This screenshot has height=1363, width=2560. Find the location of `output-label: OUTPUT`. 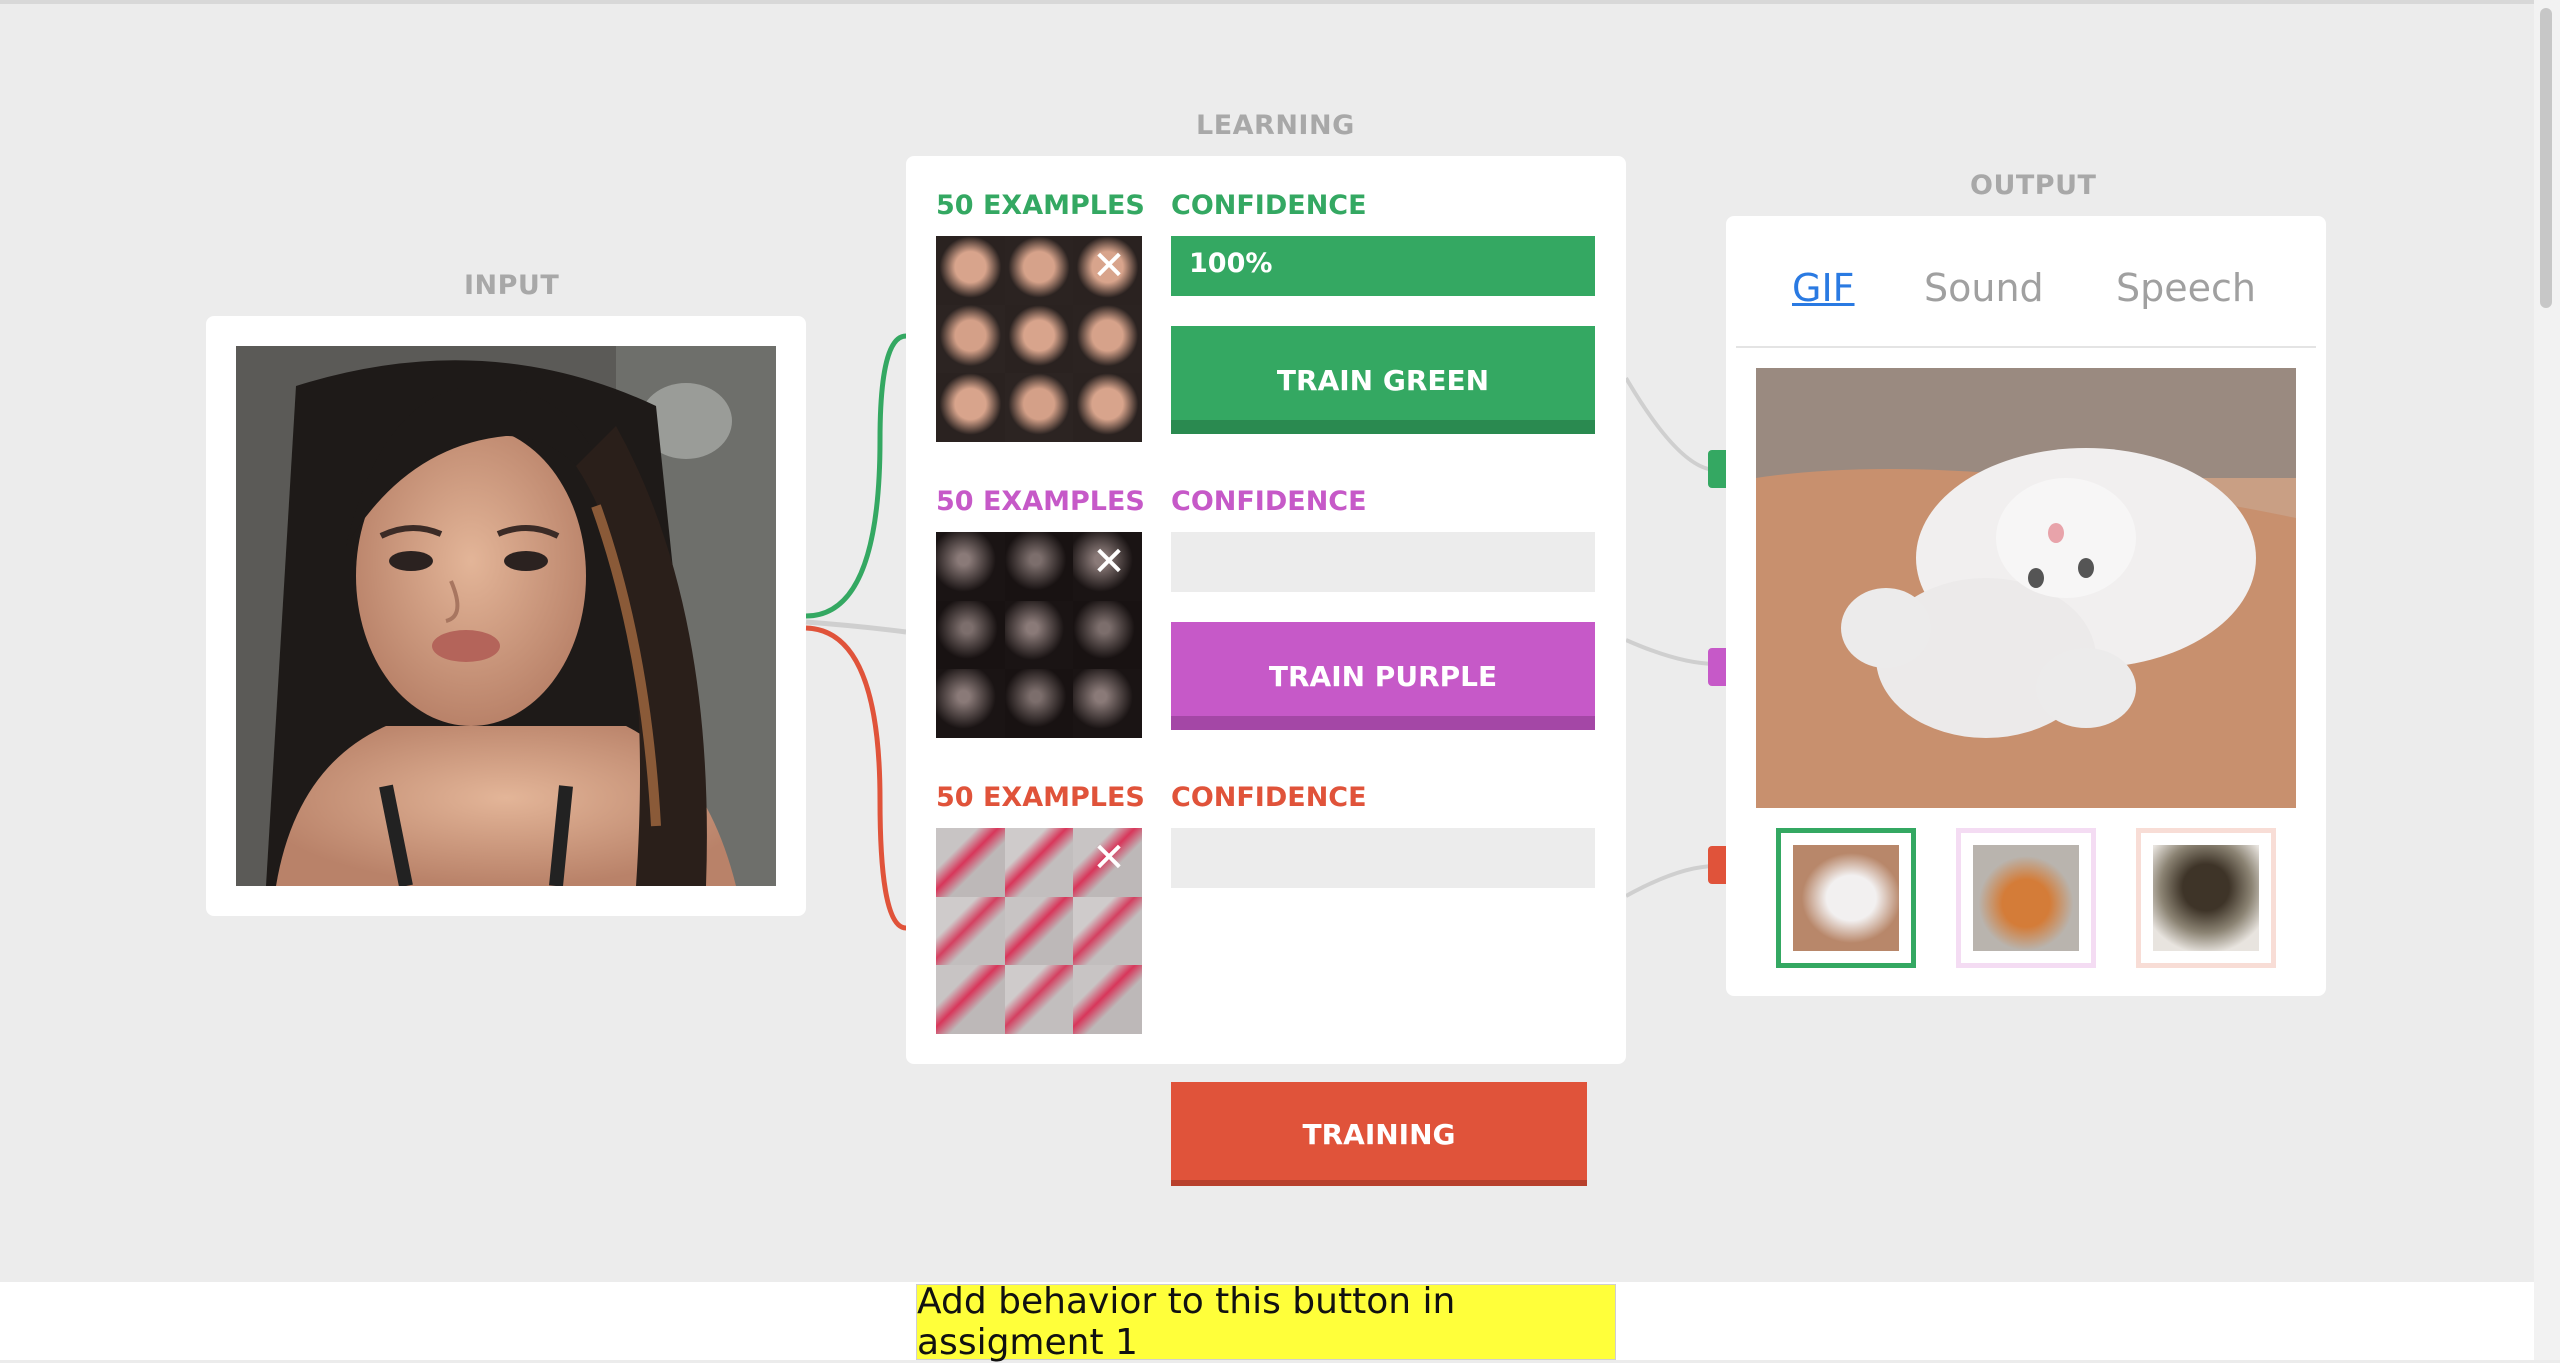

output-label: OUTPUT is located at coordinates (2033, 185).